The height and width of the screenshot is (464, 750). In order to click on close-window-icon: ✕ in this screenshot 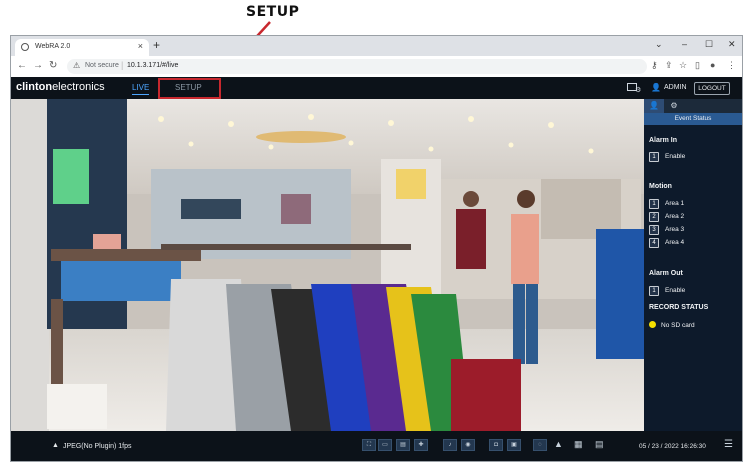, I will do `click(732, 44)`.